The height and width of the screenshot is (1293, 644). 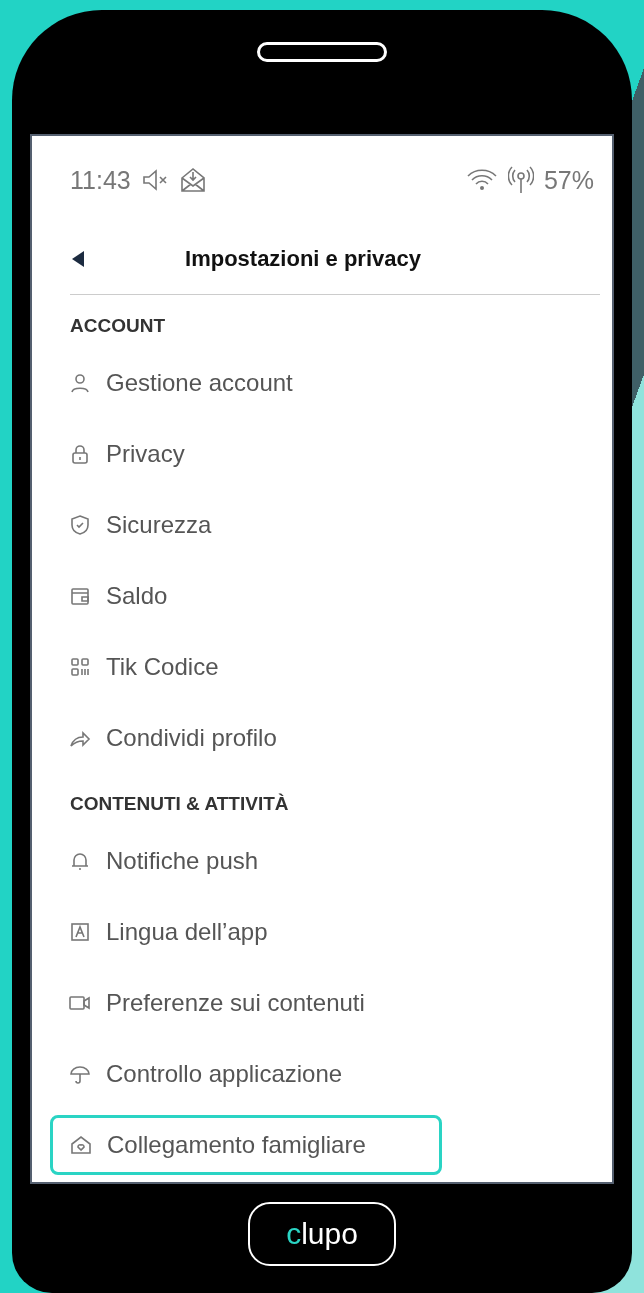 What do you see at coordinates (80, 524) in the screenshot?
I see `shield-icon` at bounding box center [80, 524].